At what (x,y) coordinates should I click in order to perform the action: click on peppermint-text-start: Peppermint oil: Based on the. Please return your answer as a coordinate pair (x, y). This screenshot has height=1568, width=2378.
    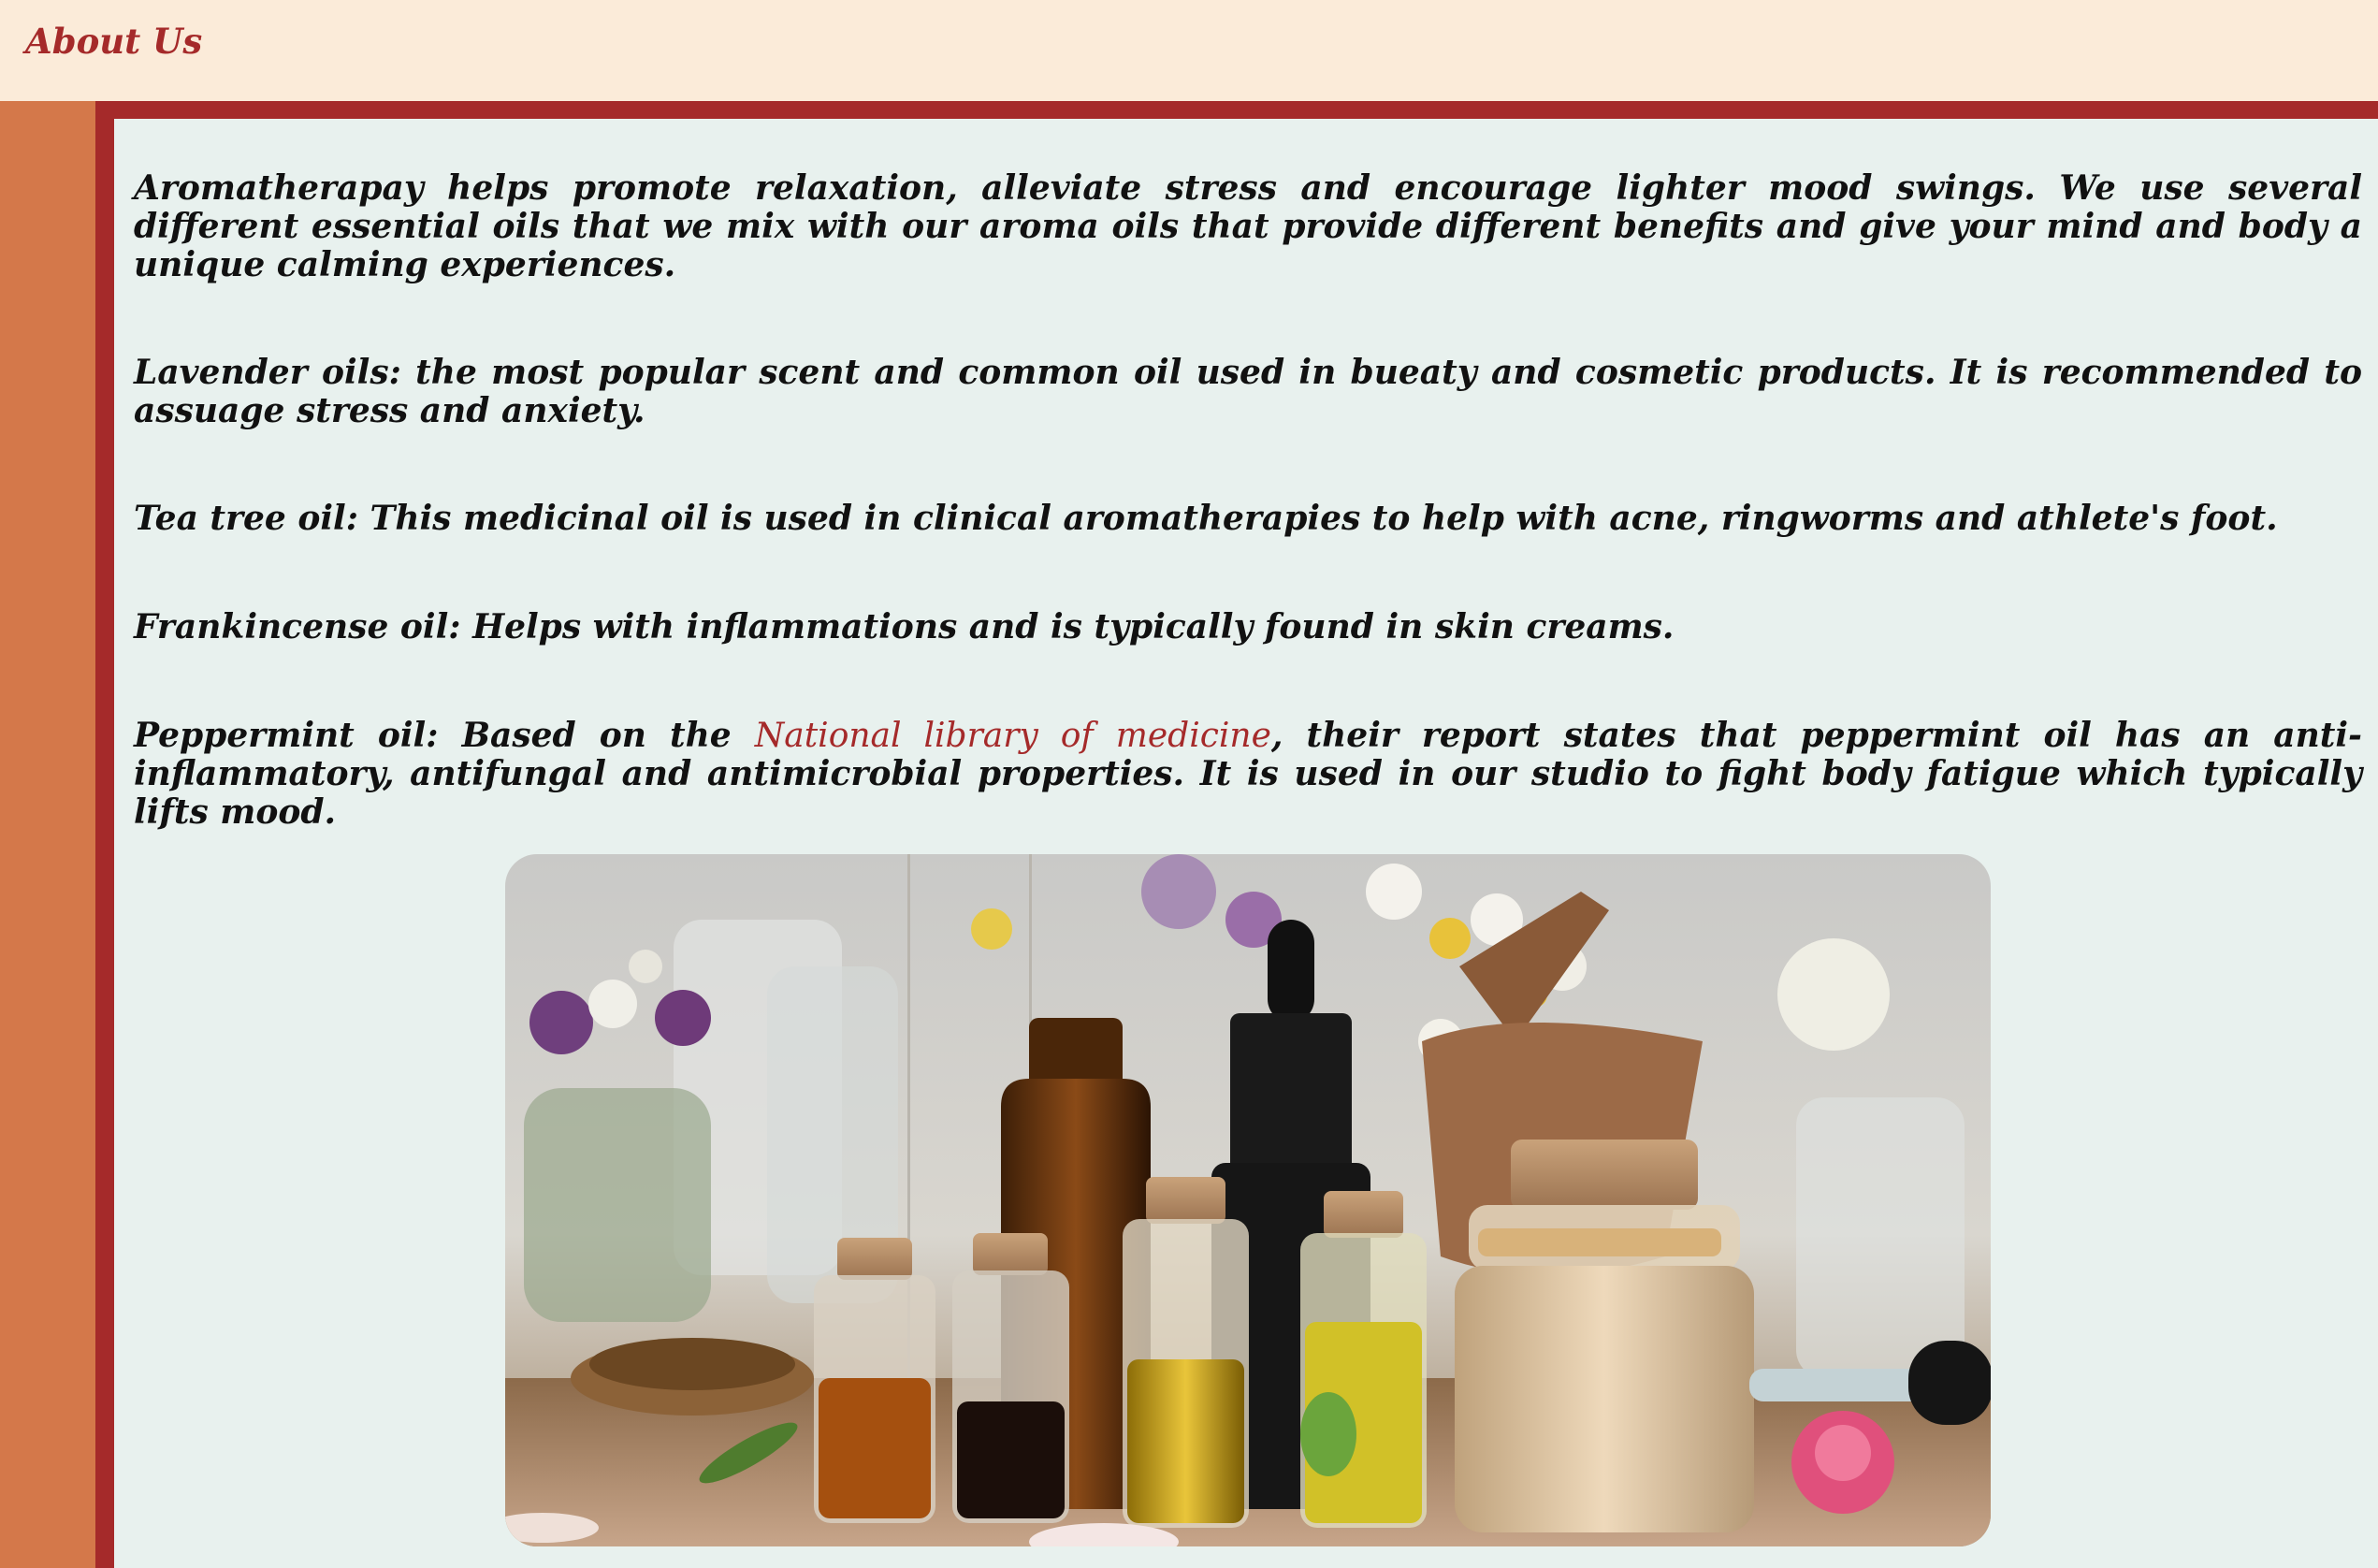
    Looking at the image, I should click on (444, 735).